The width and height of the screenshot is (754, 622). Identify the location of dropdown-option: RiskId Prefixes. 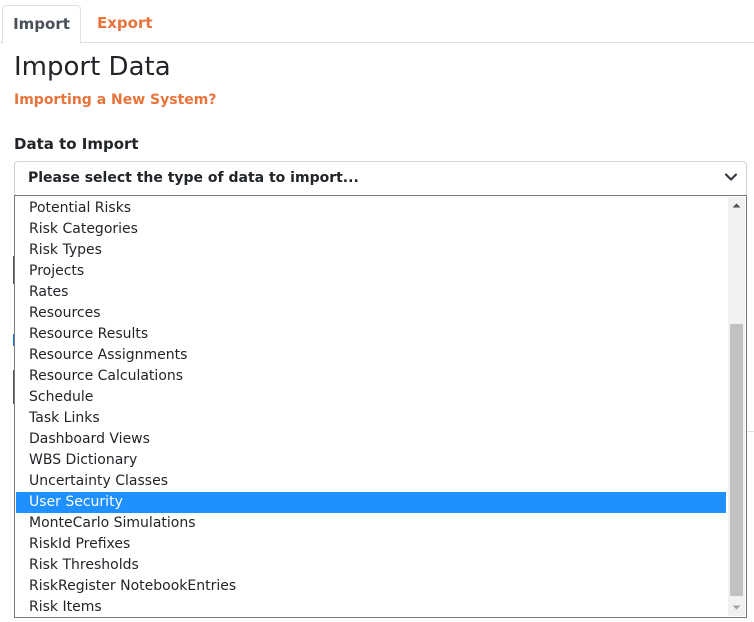
(371, 544).